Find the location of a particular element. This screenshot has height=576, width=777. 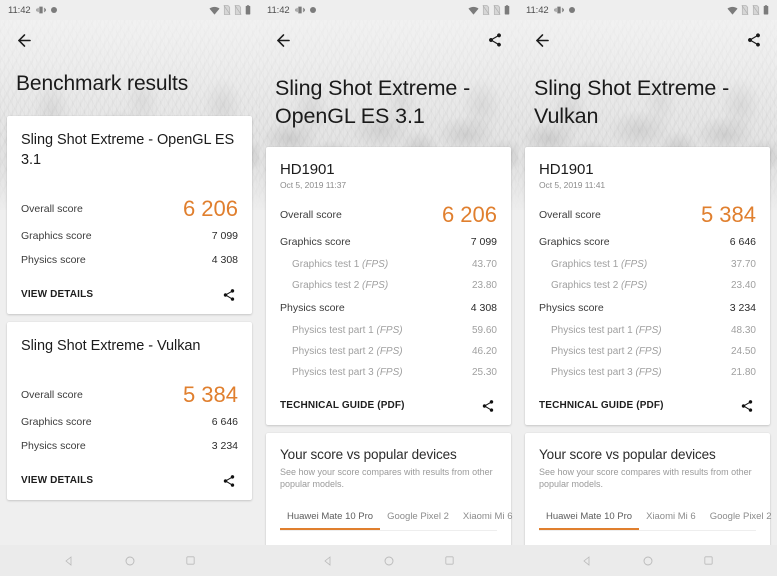

graphics-test-2-value: 23.80 is located at coordinates (484, 285).